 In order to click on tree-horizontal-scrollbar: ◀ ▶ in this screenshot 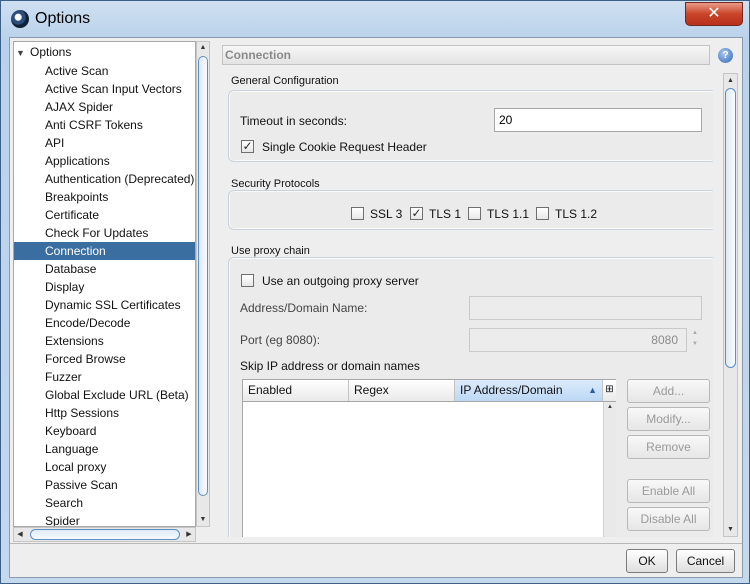, I will do `click(104, 534)`.